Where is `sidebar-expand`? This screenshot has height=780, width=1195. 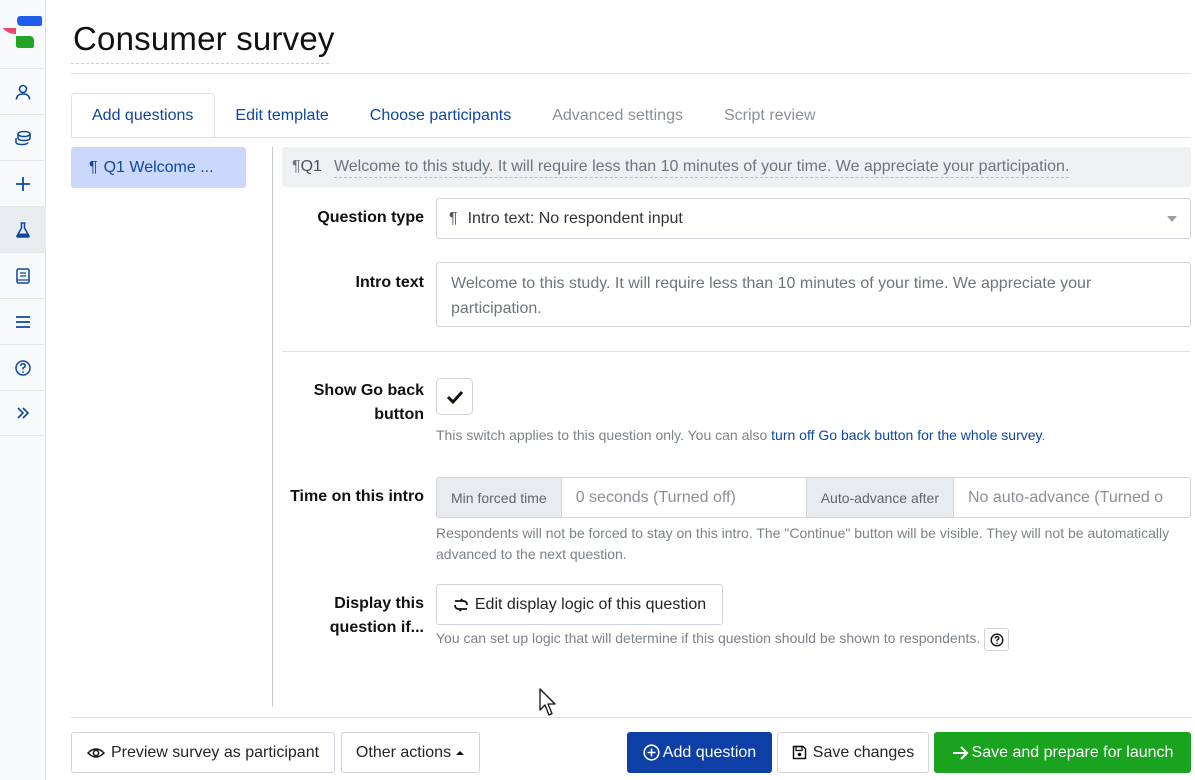
sidebar-expand is located at coordinates (23, 413).